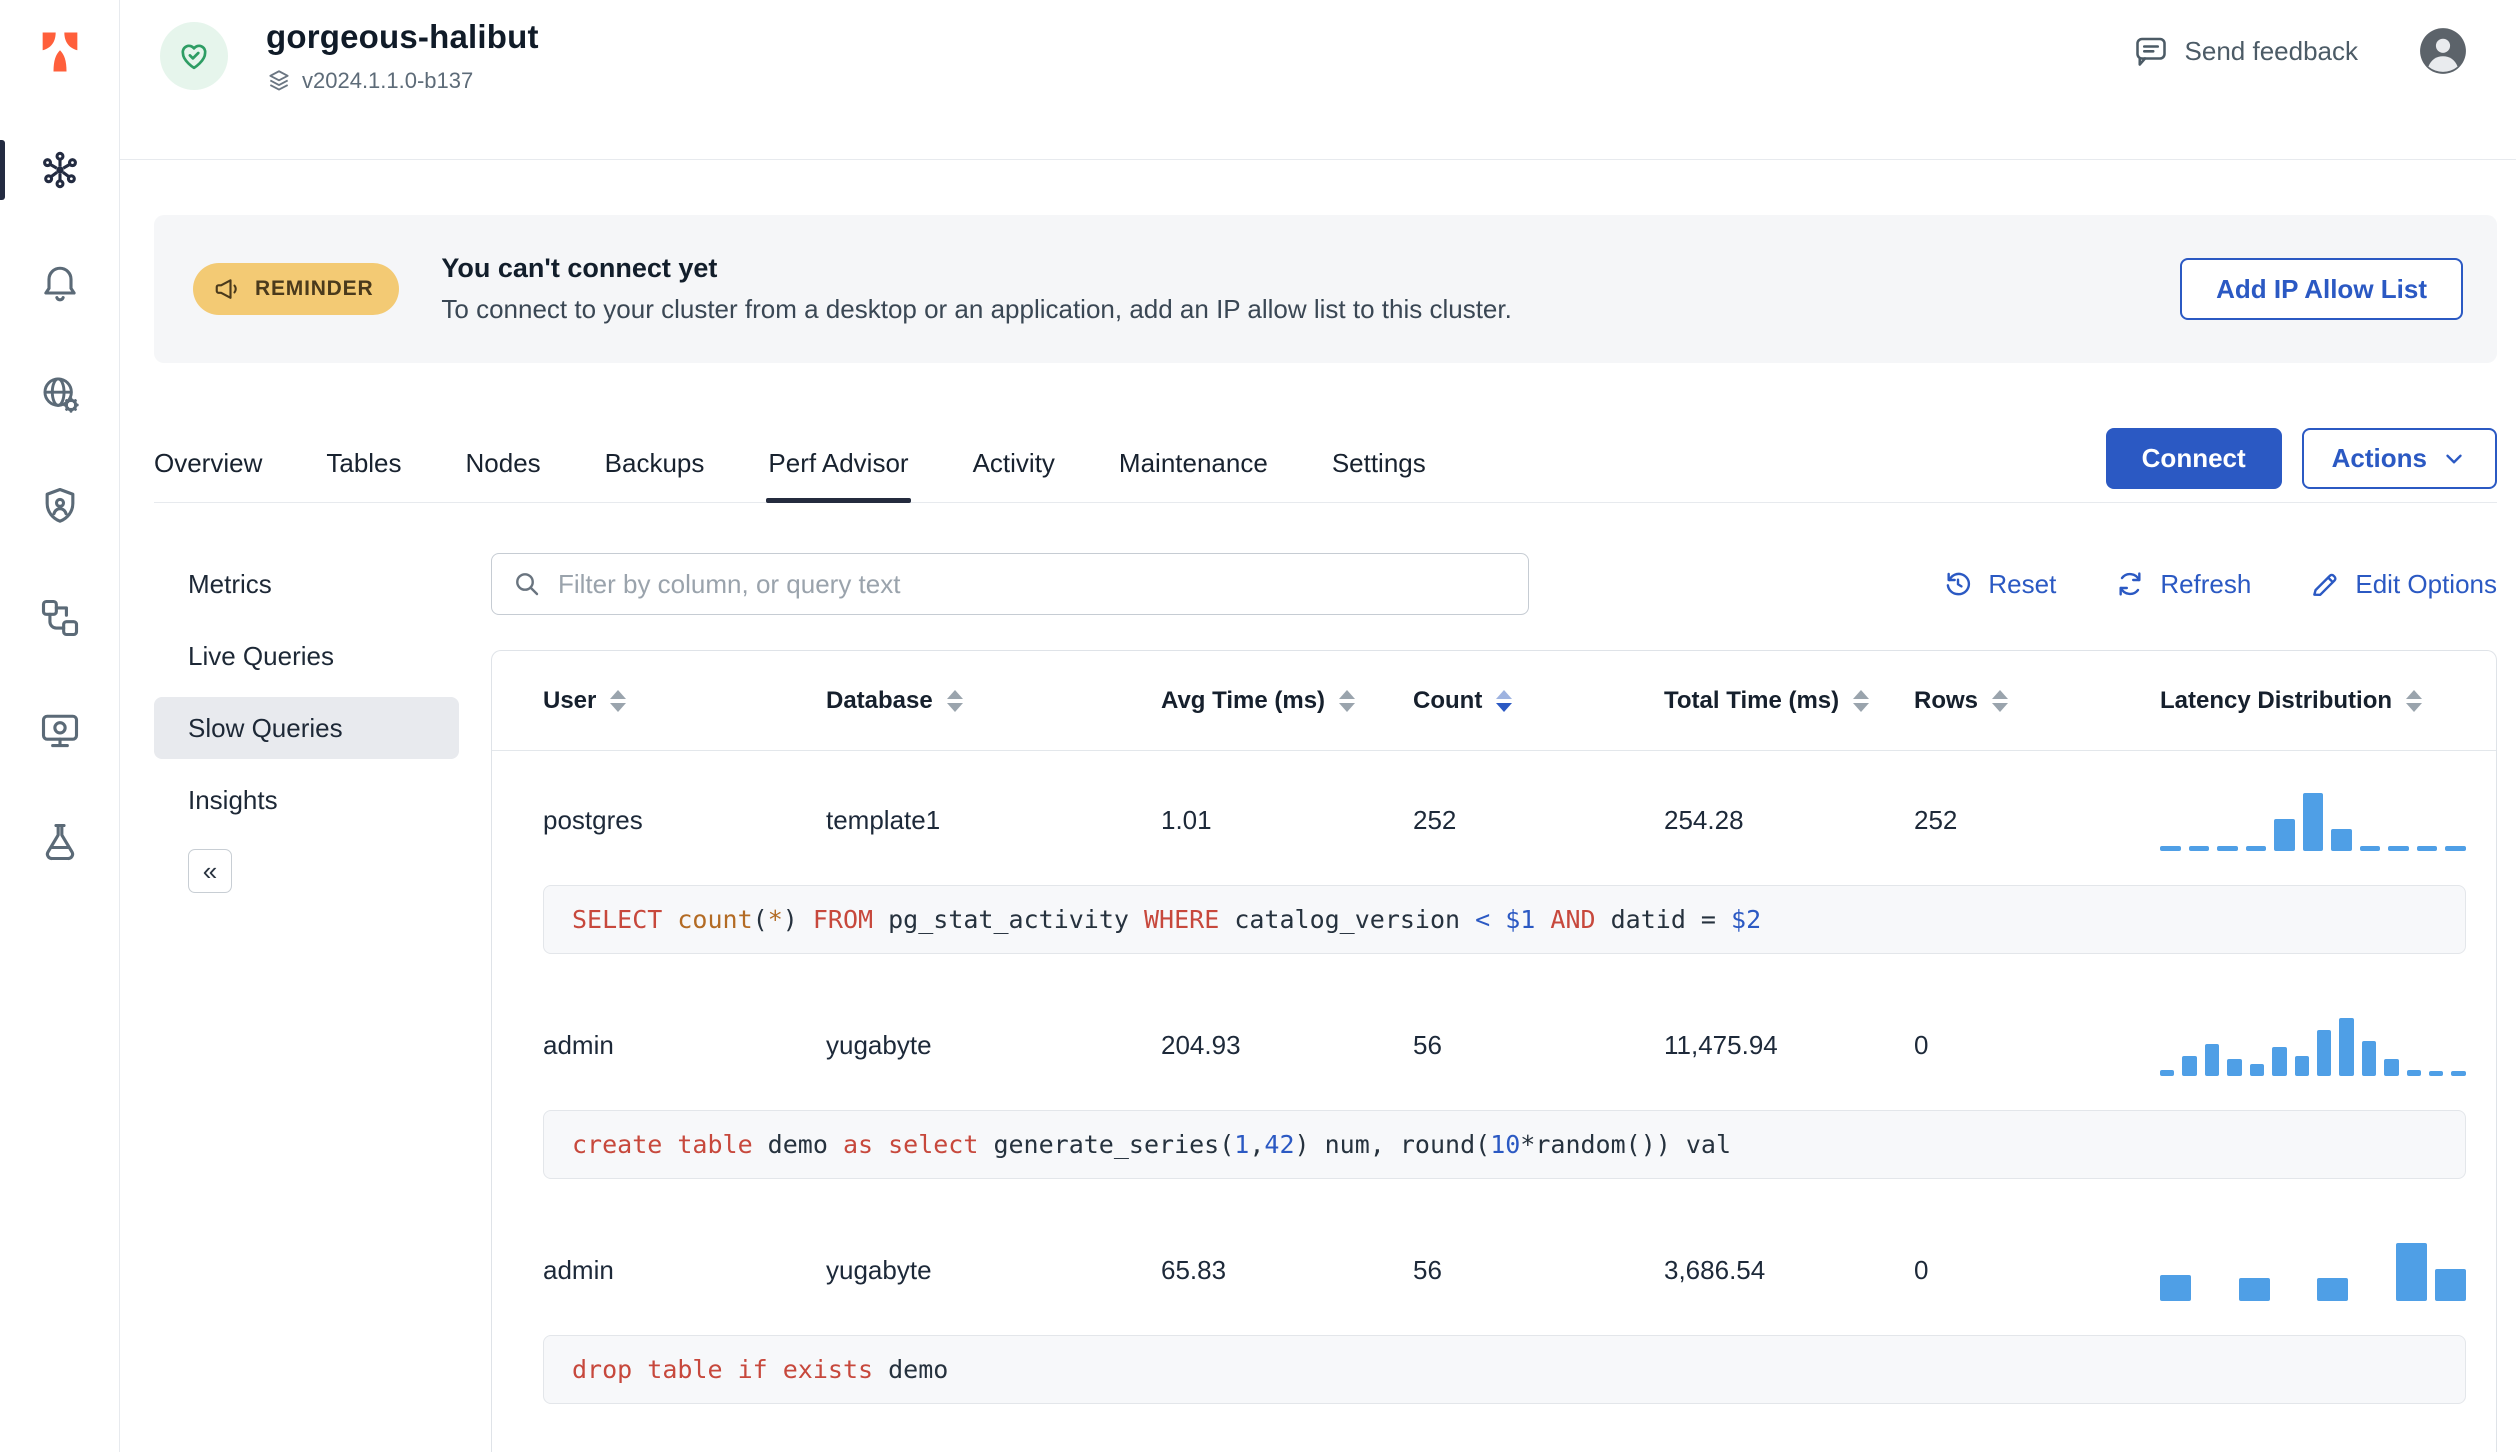 The width and height of the screenshot is (2516, 1452). I want to click on toolbar-links: Reset Refresh Edit Options, so click(2219, 584).